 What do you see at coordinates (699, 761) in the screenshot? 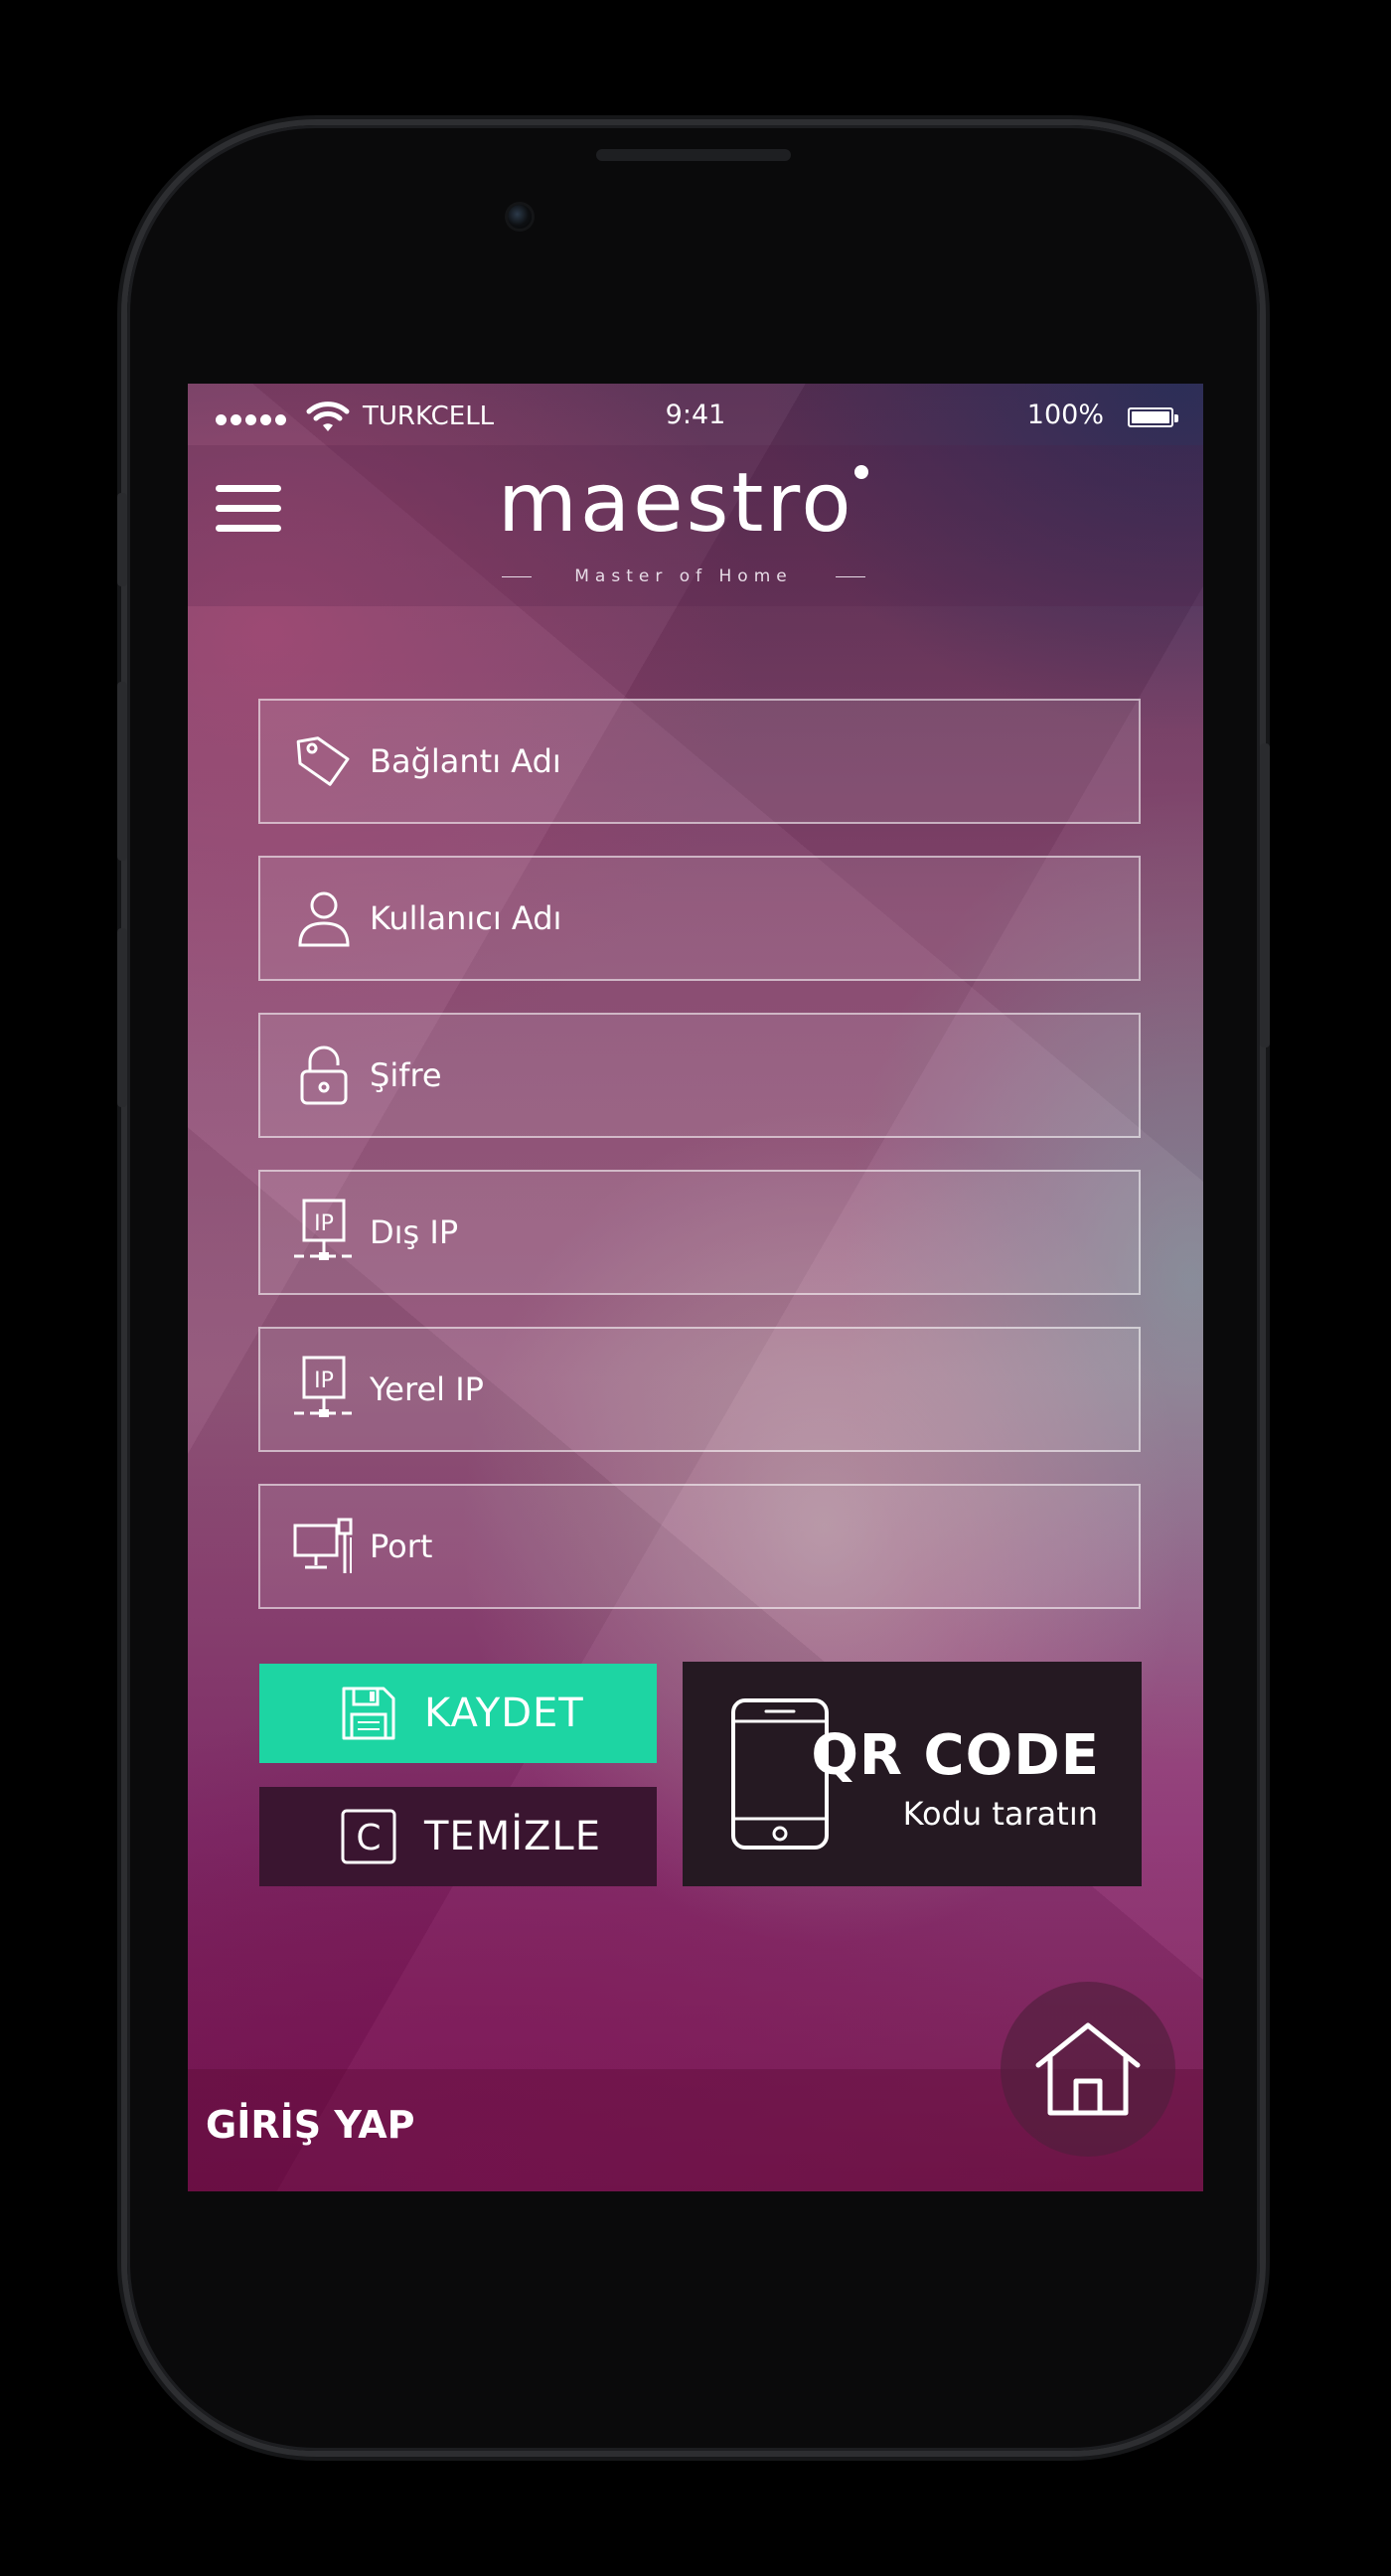
I see `connection-name-field: Bağlantı Adı` at bounding box center [699, 761].